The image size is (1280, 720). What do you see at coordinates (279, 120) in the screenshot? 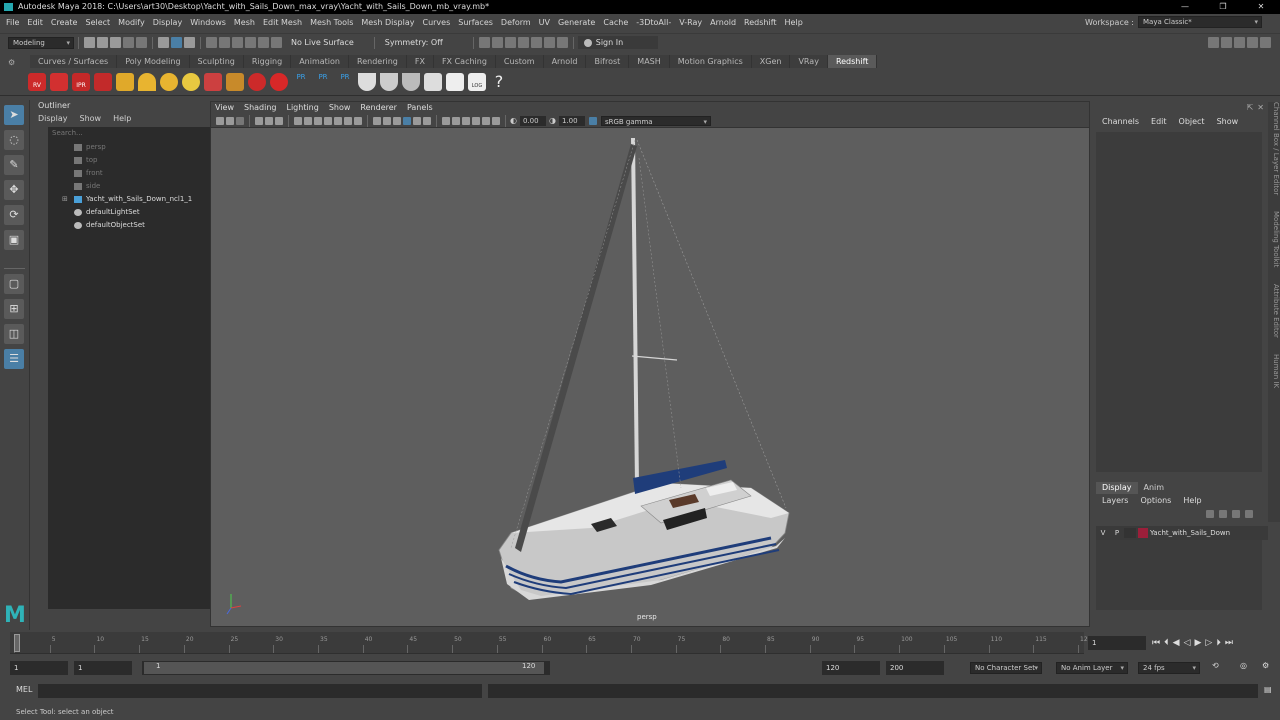
I see `grease-pencil-icon` at bounding box center [279, 120].